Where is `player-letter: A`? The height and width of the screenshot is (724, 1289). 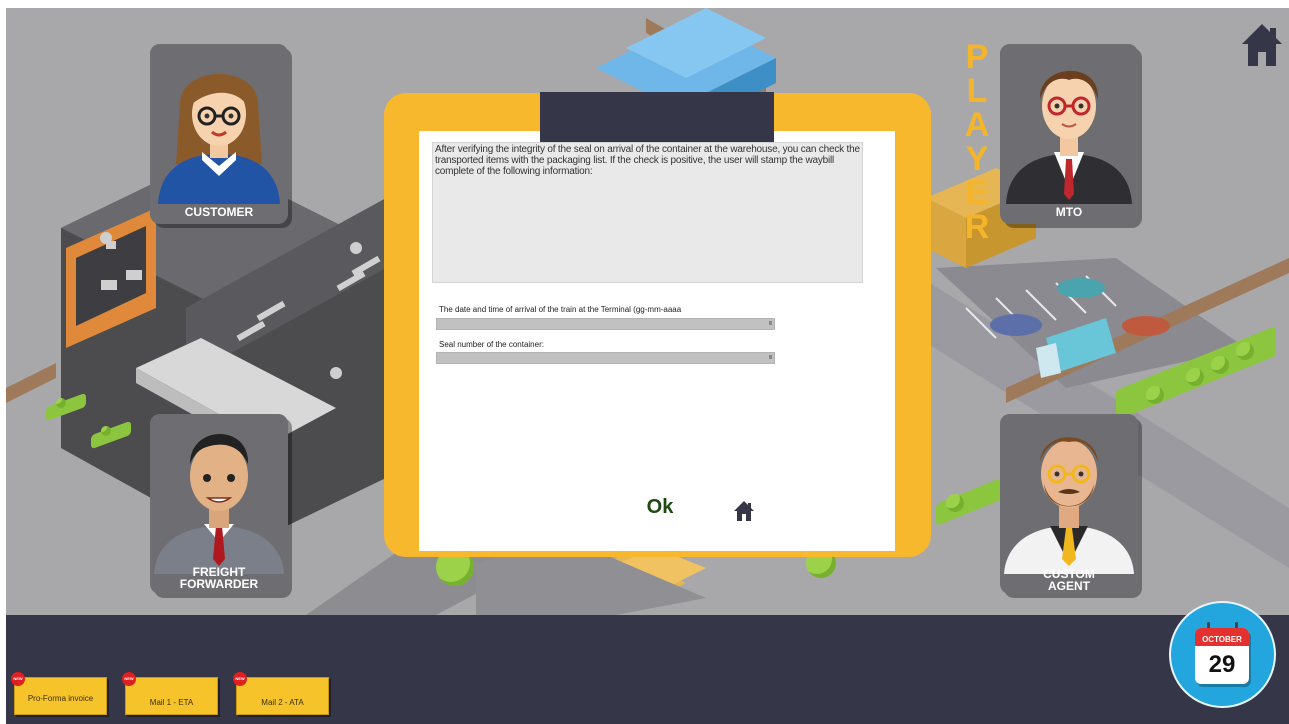 player-letter: A is located at coordinates (977, 125).